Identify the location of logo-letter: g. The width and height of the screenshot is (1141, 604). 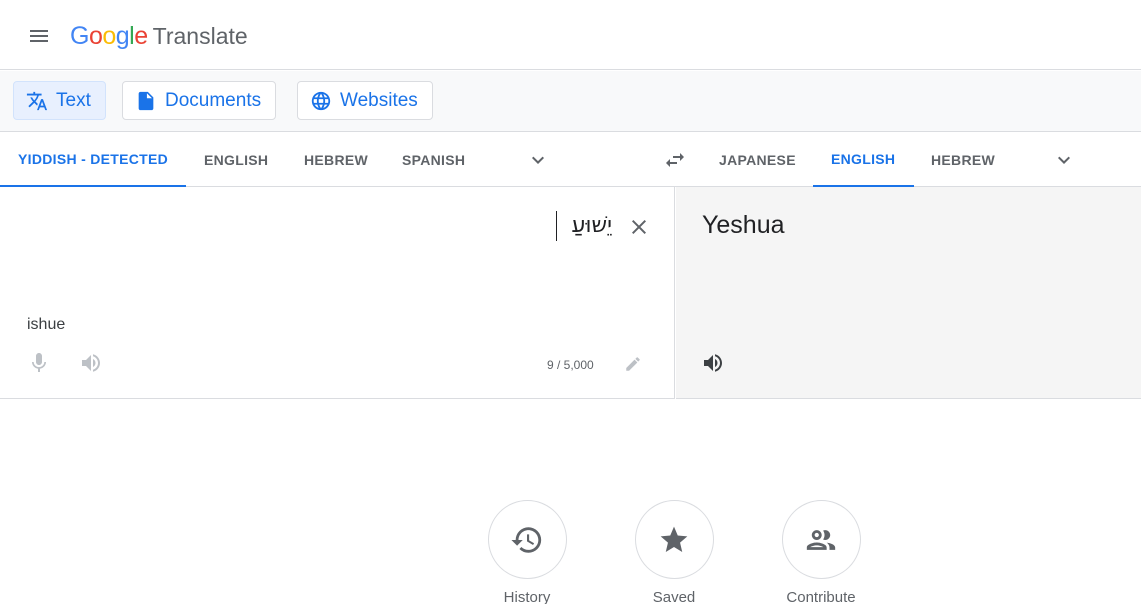
(122, 35).